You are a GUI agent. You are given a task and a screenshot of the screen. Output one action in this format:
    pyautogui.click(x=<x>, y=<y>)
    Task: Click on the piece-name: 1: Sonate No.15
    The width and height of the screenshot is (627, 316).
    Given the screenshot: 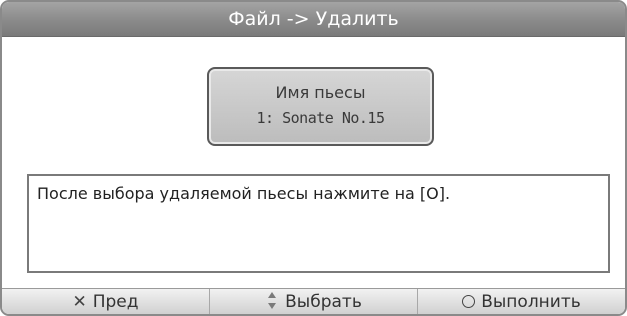 What is the action you would take?
    pyautogui.click(x=320, y=118)
    